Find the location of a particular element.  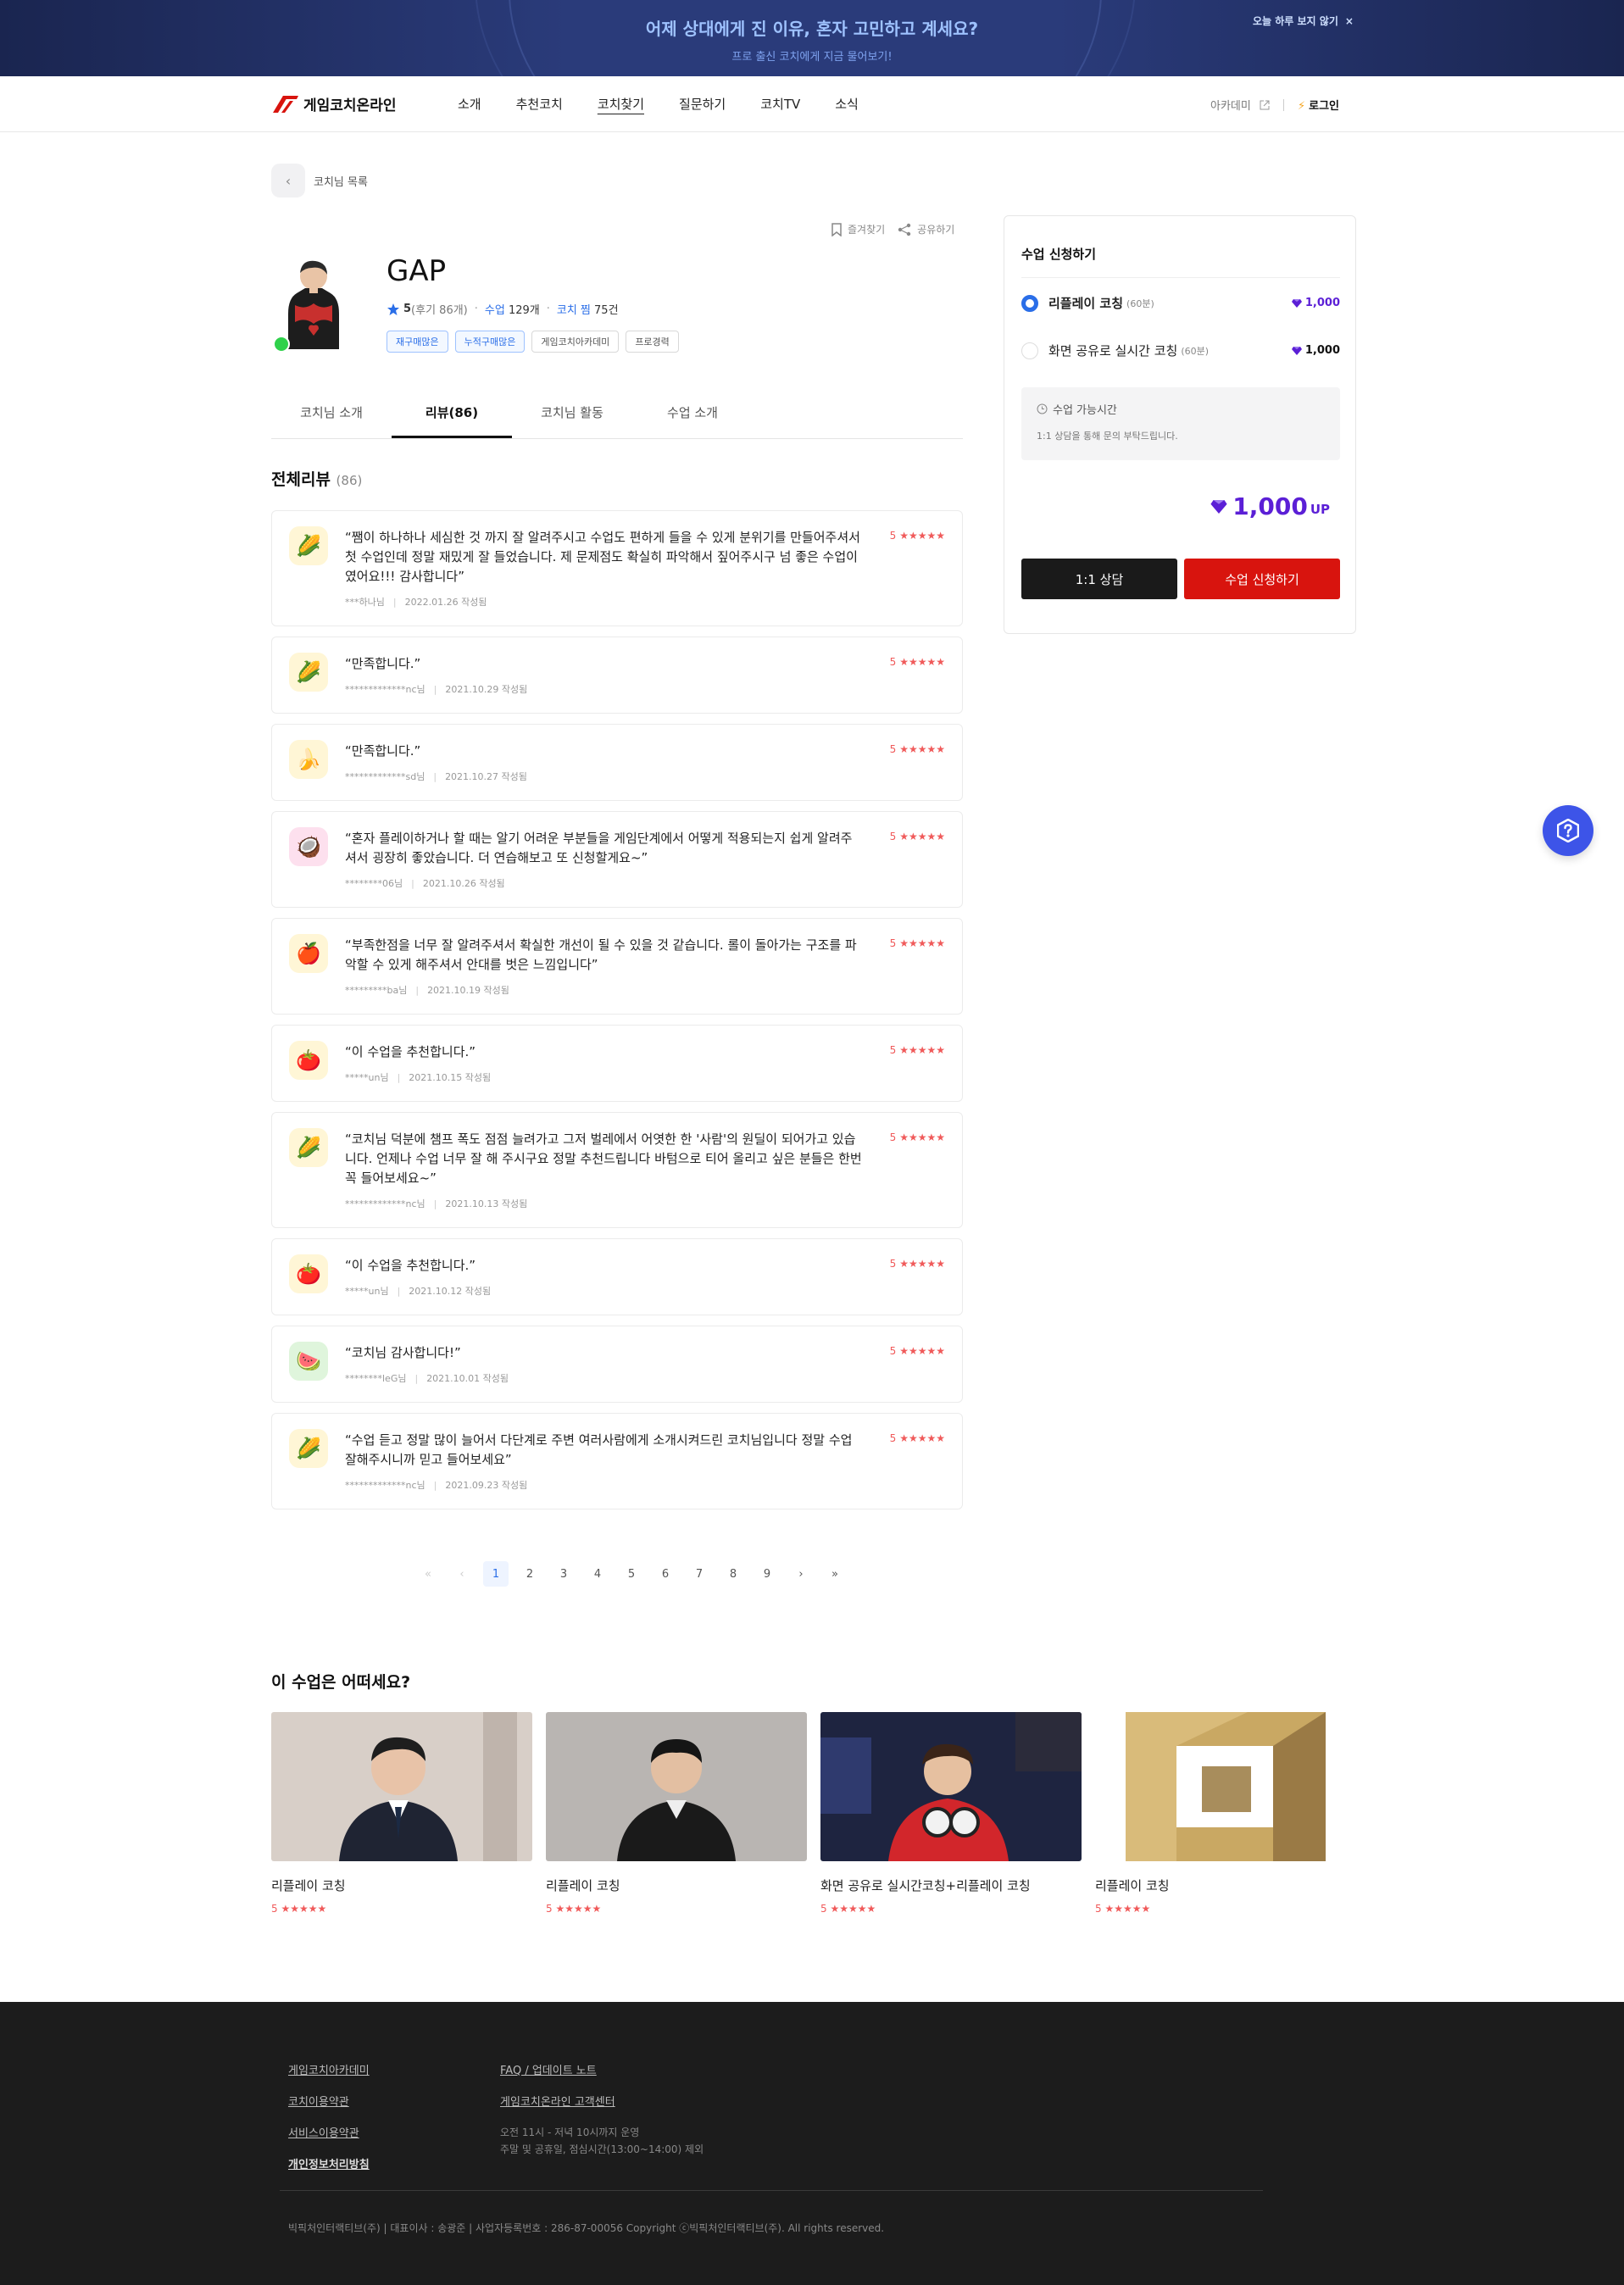

review-date: 2022.01.26 작성됨 is located at coordinates (445, 602).